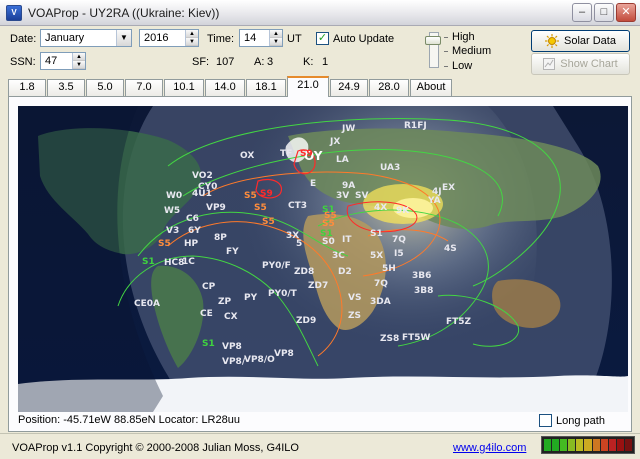 The image size is (640, 459). What do you see at coordinates (421, 276) in the screenshot?
I see `svg-text: 3B6` at bounding box center [421, 276].